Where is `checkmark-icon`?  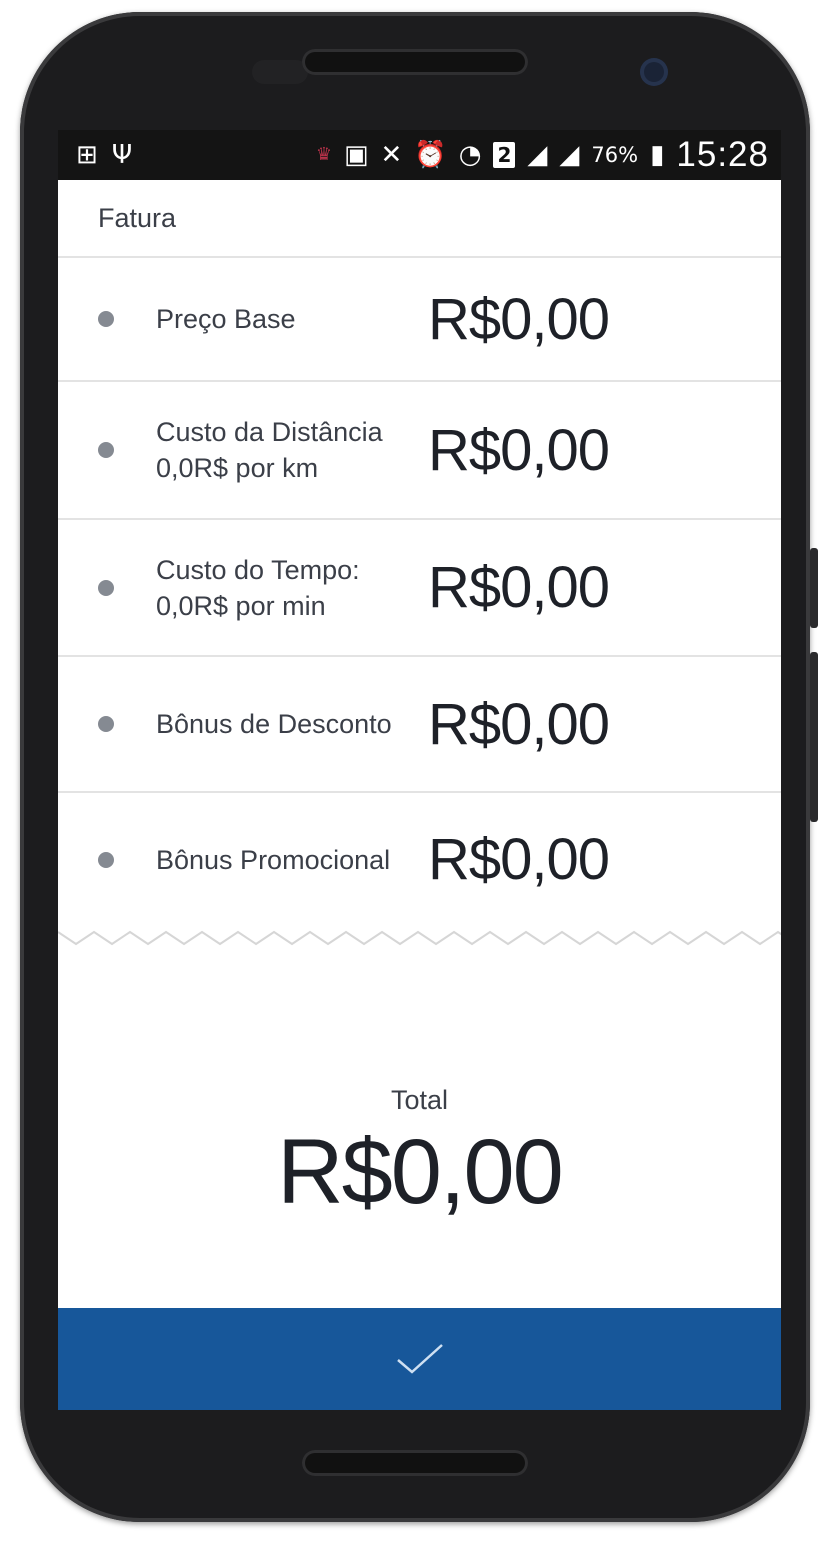
checkmark-icon is located at coordinates (419, 1359).